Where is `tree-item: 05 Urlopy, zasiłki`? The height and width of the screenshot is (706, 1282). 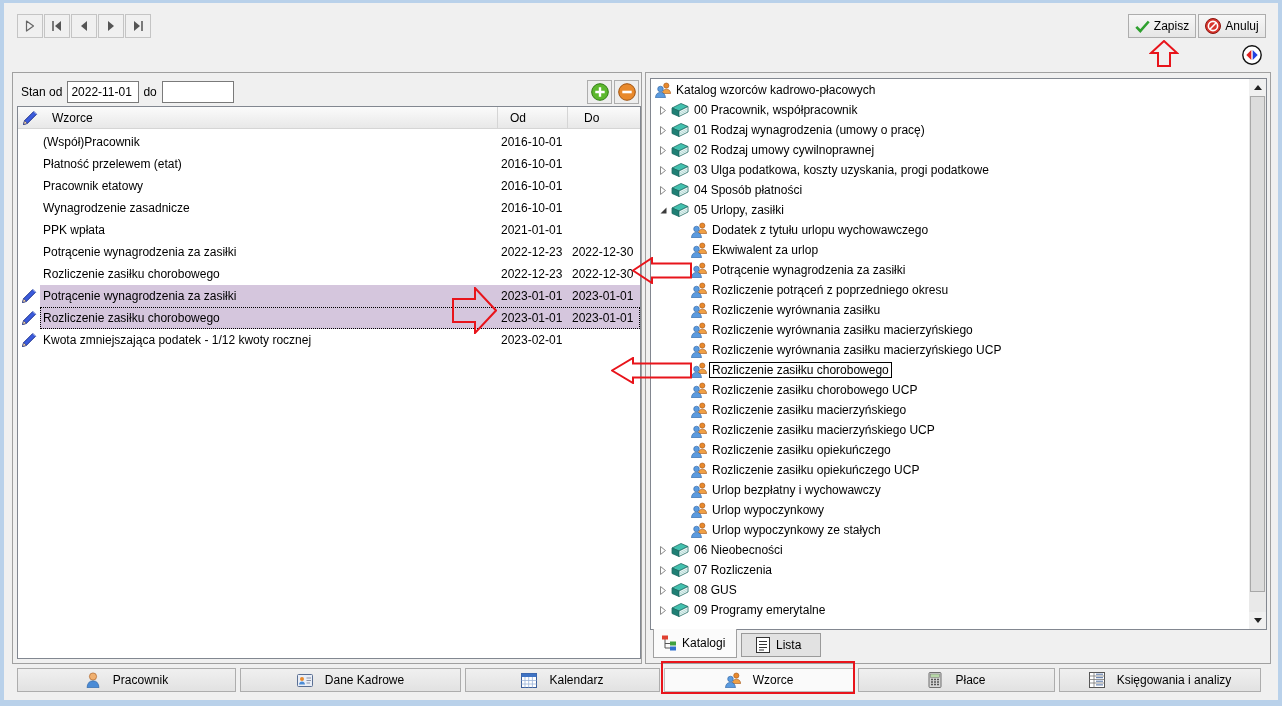
tree-item: 05 Urlopy, zasiłki is located at coordinates (739, 210).